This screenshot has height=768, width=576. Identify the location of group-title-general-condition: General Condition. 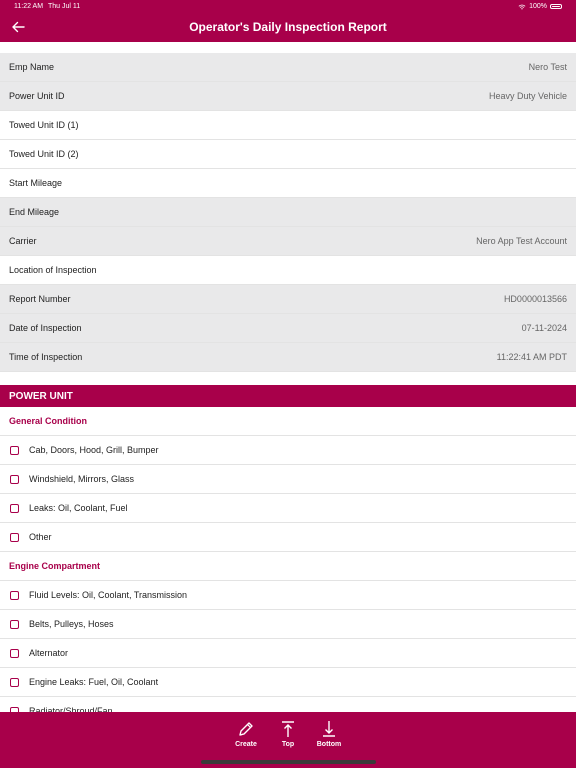
(288, 421).